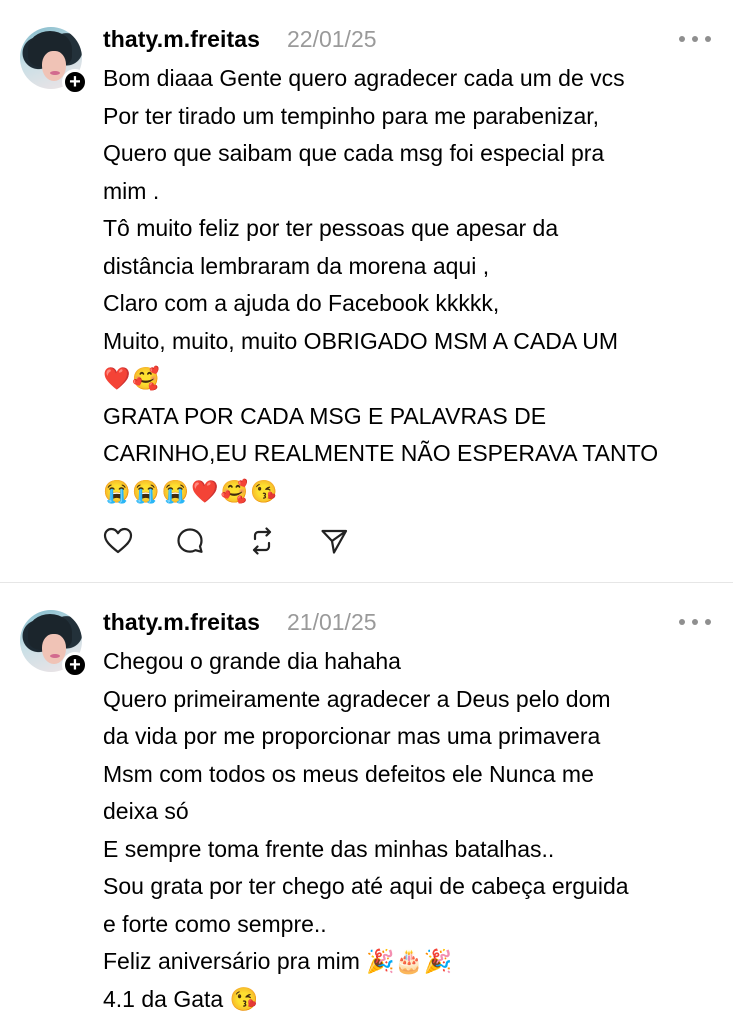 The width and height of the screenshot is (733, 1024). I want to click on text-line: Chegou o grande dia hahaha, so click(252, 661).